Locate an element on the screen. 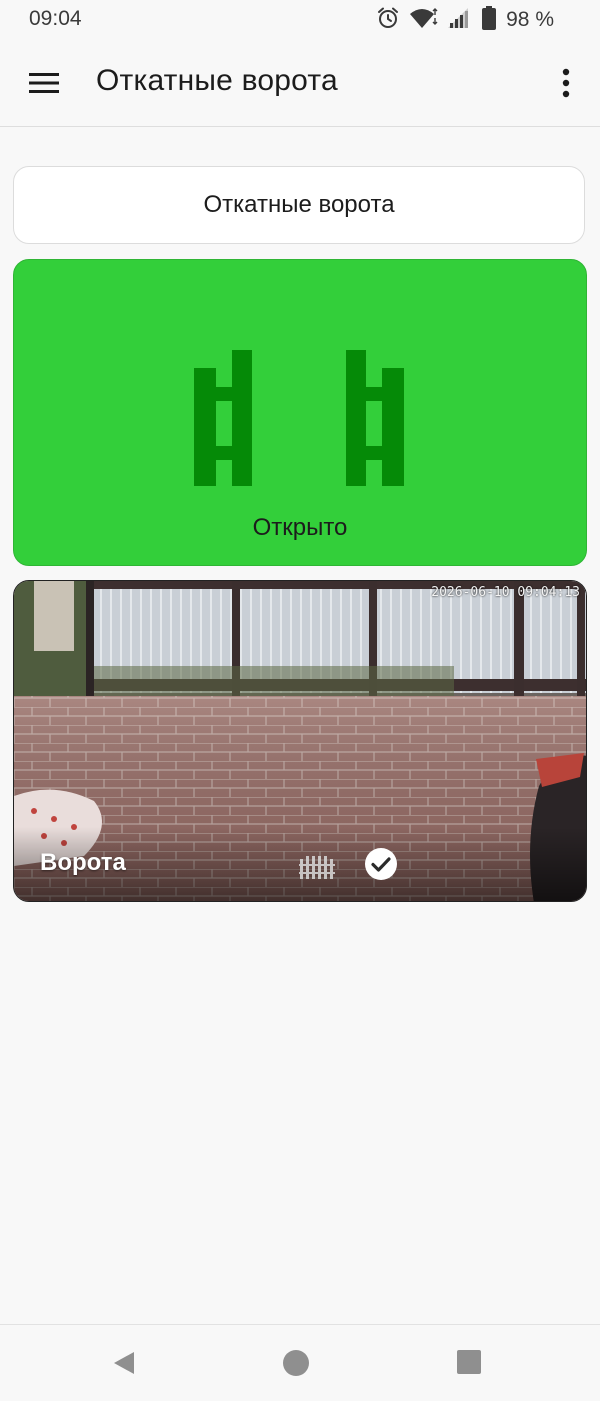 This screenshot has height=1401, width=600. more-options-button is located at coordinates (566, 83).